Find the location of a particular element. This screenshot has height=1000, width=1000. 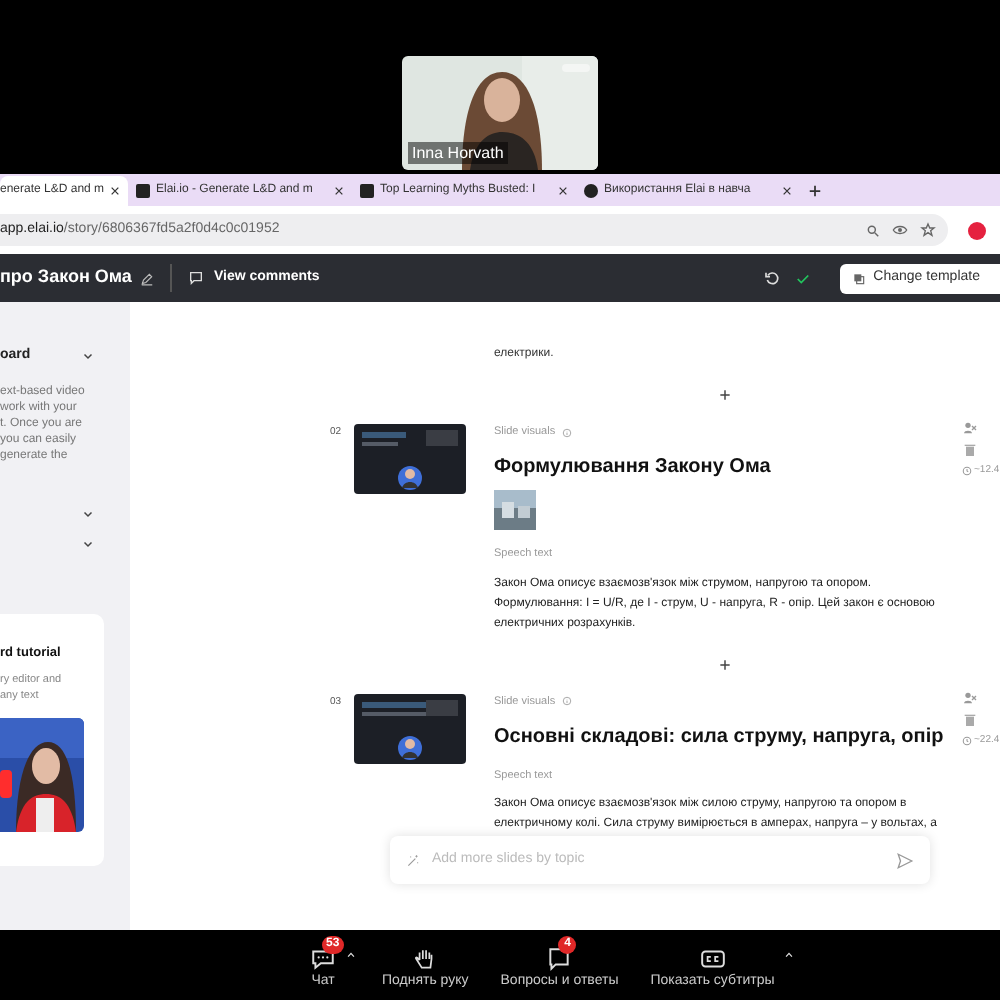

template-icon is located at coordinates (858, 278).